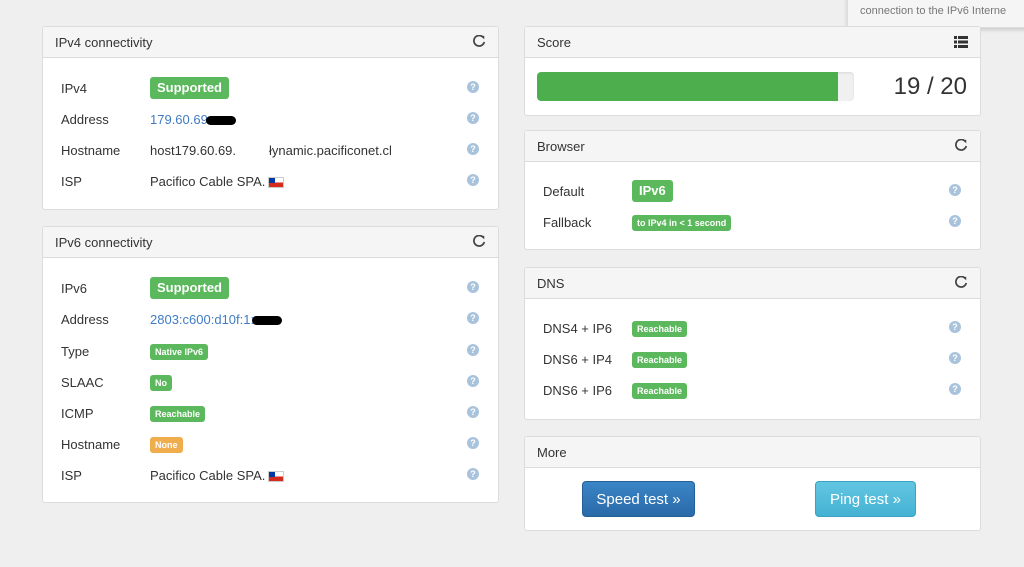  I want to click on ipv6-row-isp: ISP Pacifico Cable SPA. ?, so click(270, 474).